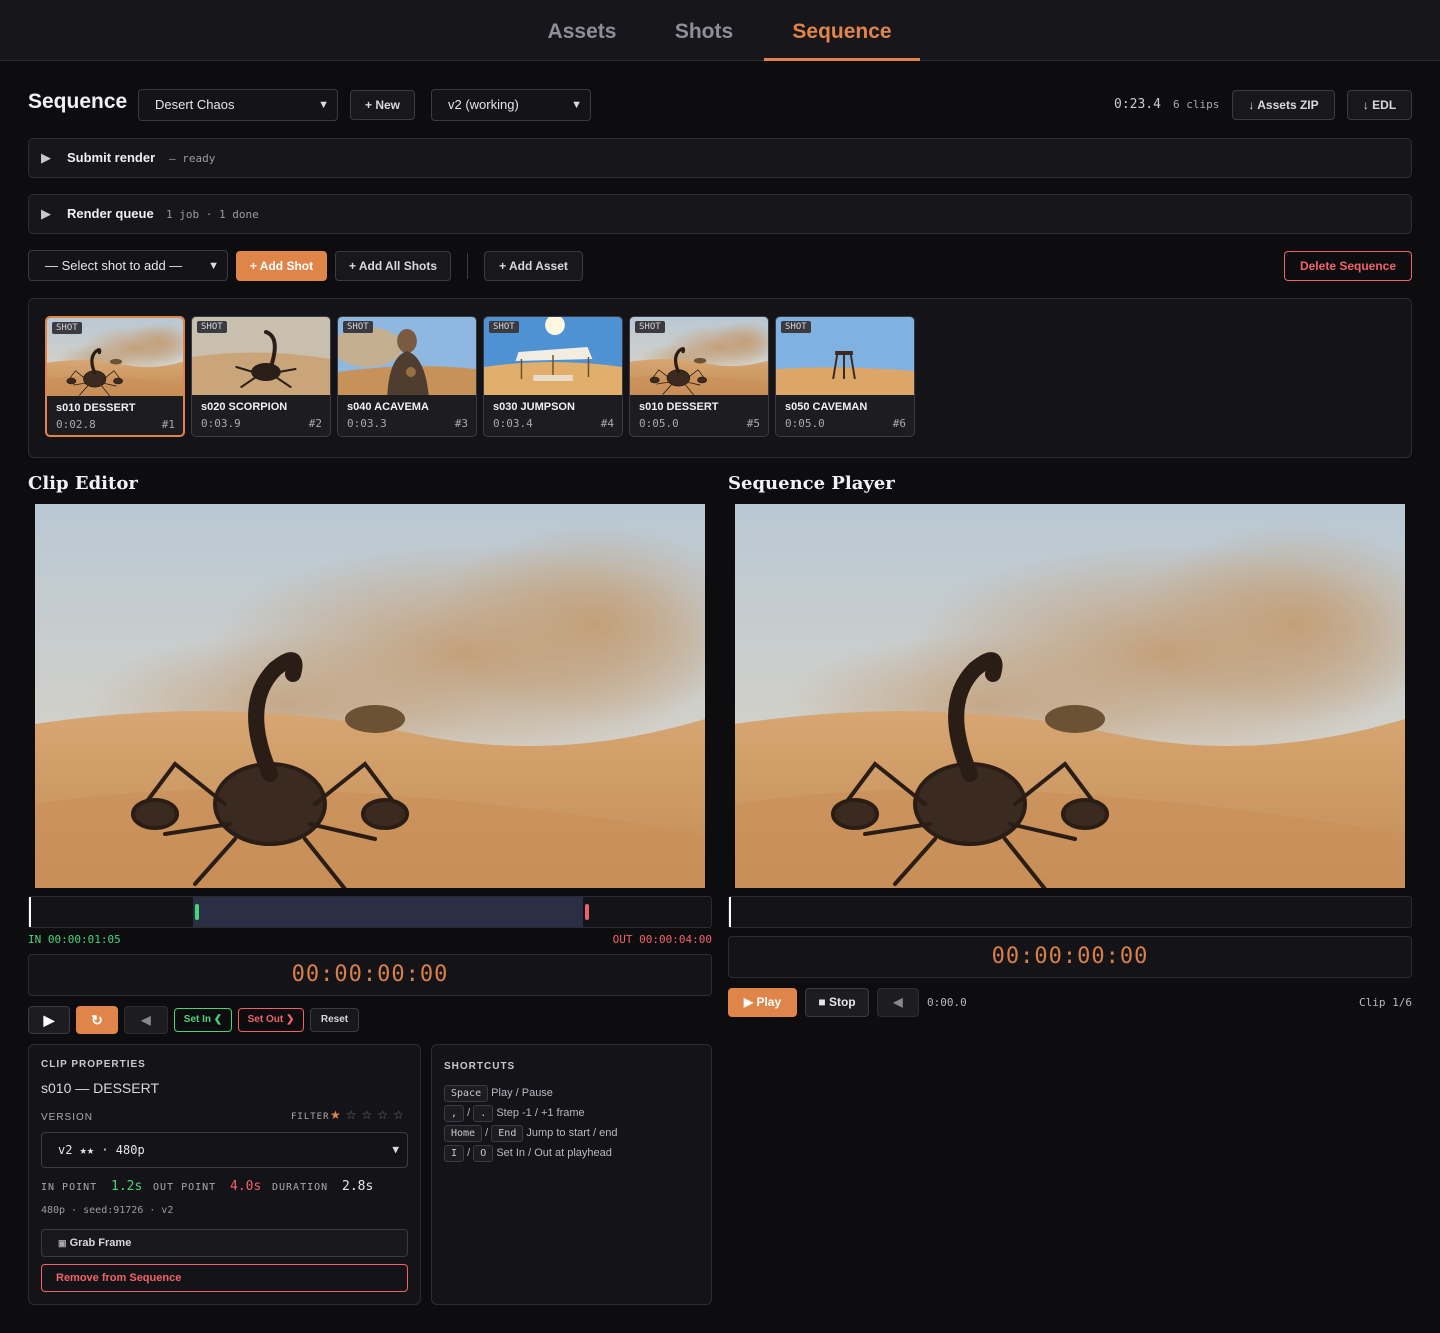 This screenshot has height=1333, width=1440. Describe the element at coordinates (534, 407) in the screenshot. I see `clip-name: s030 JUMPSON` at that location.